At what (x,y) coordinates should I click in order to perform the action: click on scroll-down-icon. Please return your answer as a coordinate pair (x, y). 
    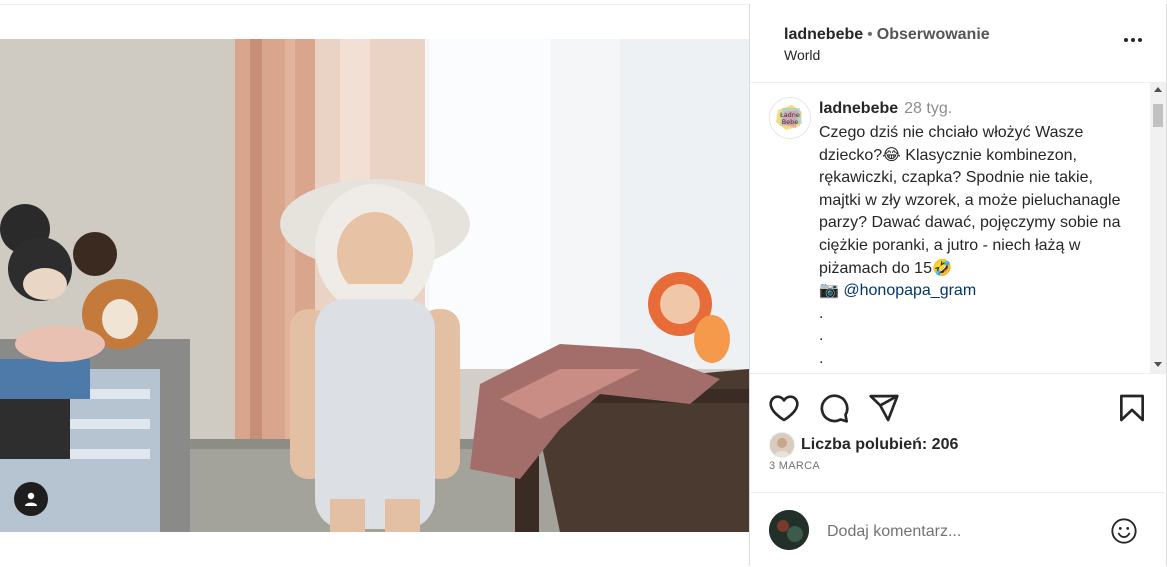
    Looking at the image, I should click on (1158, 364).